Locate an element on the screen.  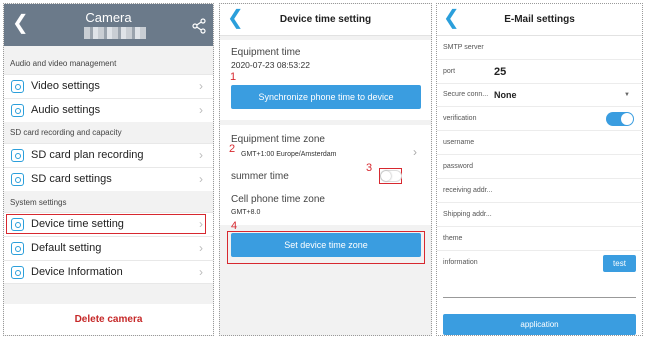
sd-card-settings-item: SD card settings › is located at coordinates (108, 179).